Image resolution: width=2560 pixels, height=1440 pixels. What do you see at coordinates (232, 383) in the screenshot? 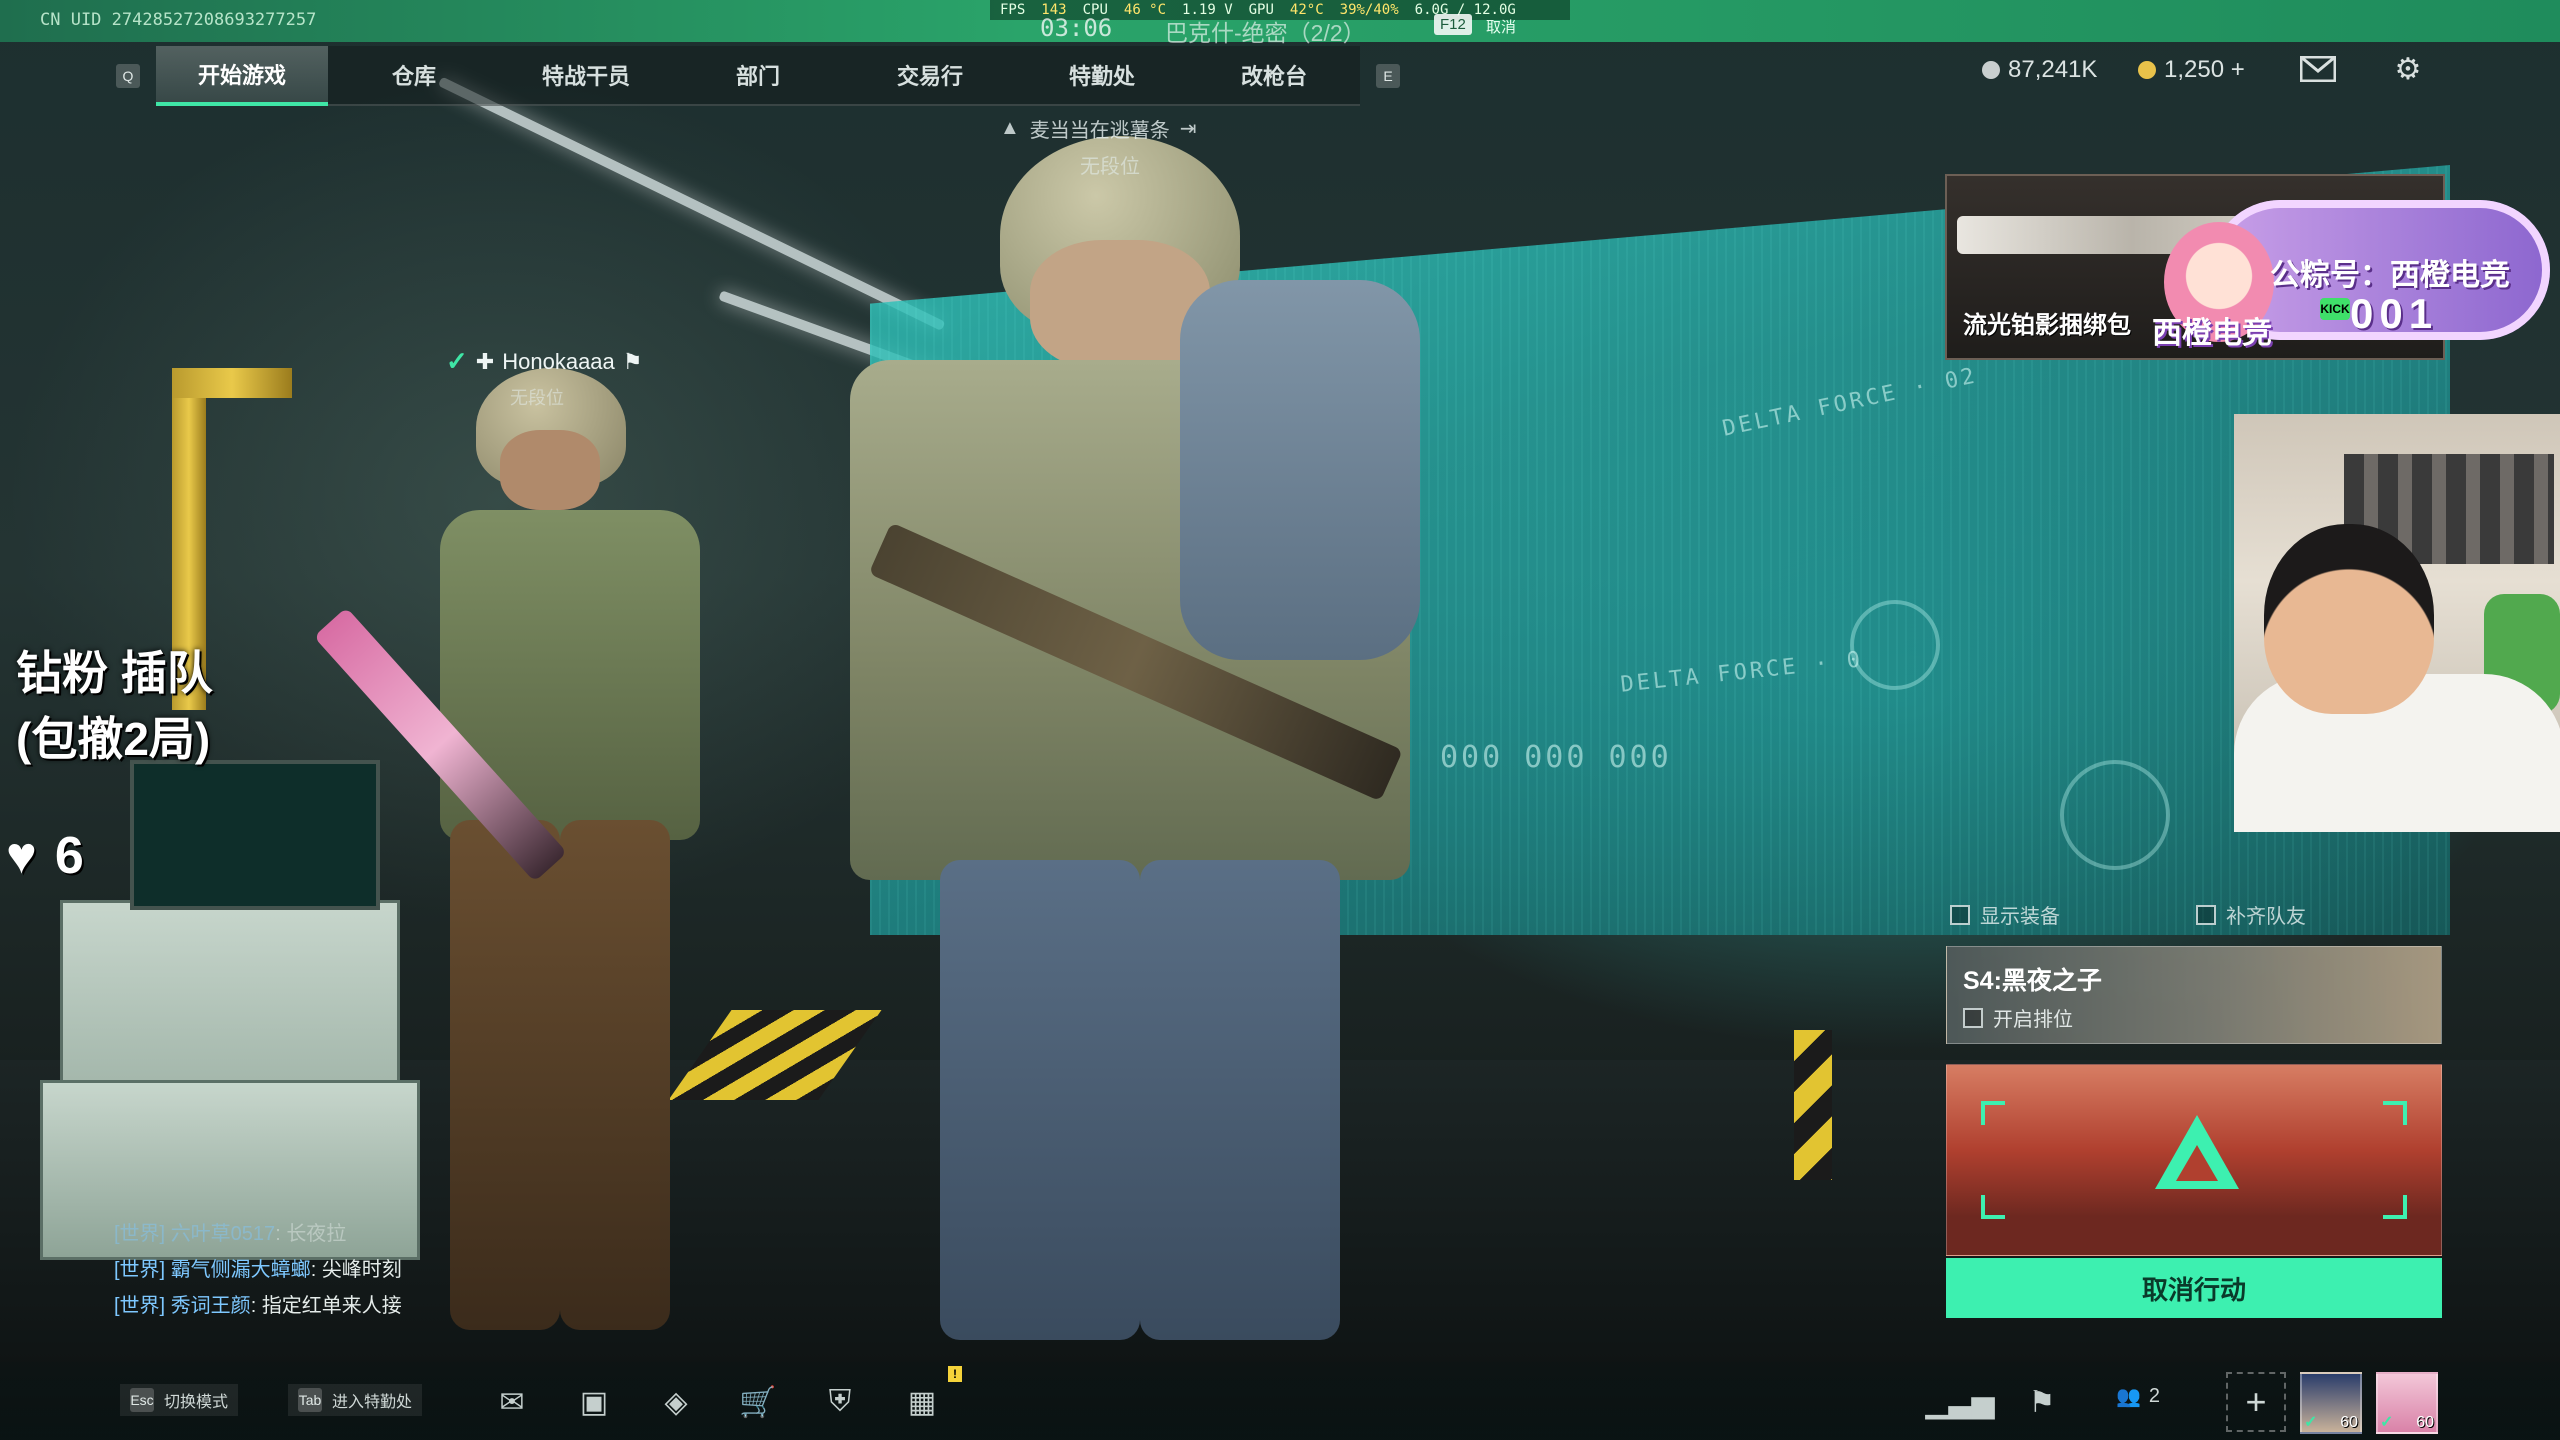
I see `pipe` at bounding box center [232, 383].